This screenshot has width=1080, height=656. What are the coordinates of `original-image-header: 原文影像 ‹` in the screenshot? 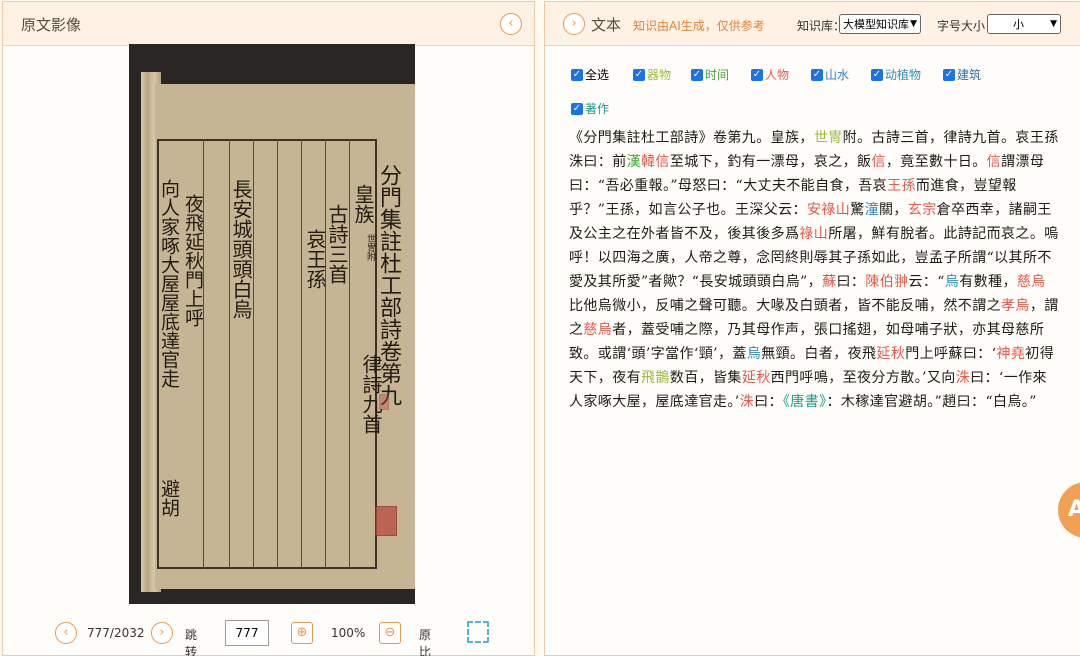 It's located at (268, 24).